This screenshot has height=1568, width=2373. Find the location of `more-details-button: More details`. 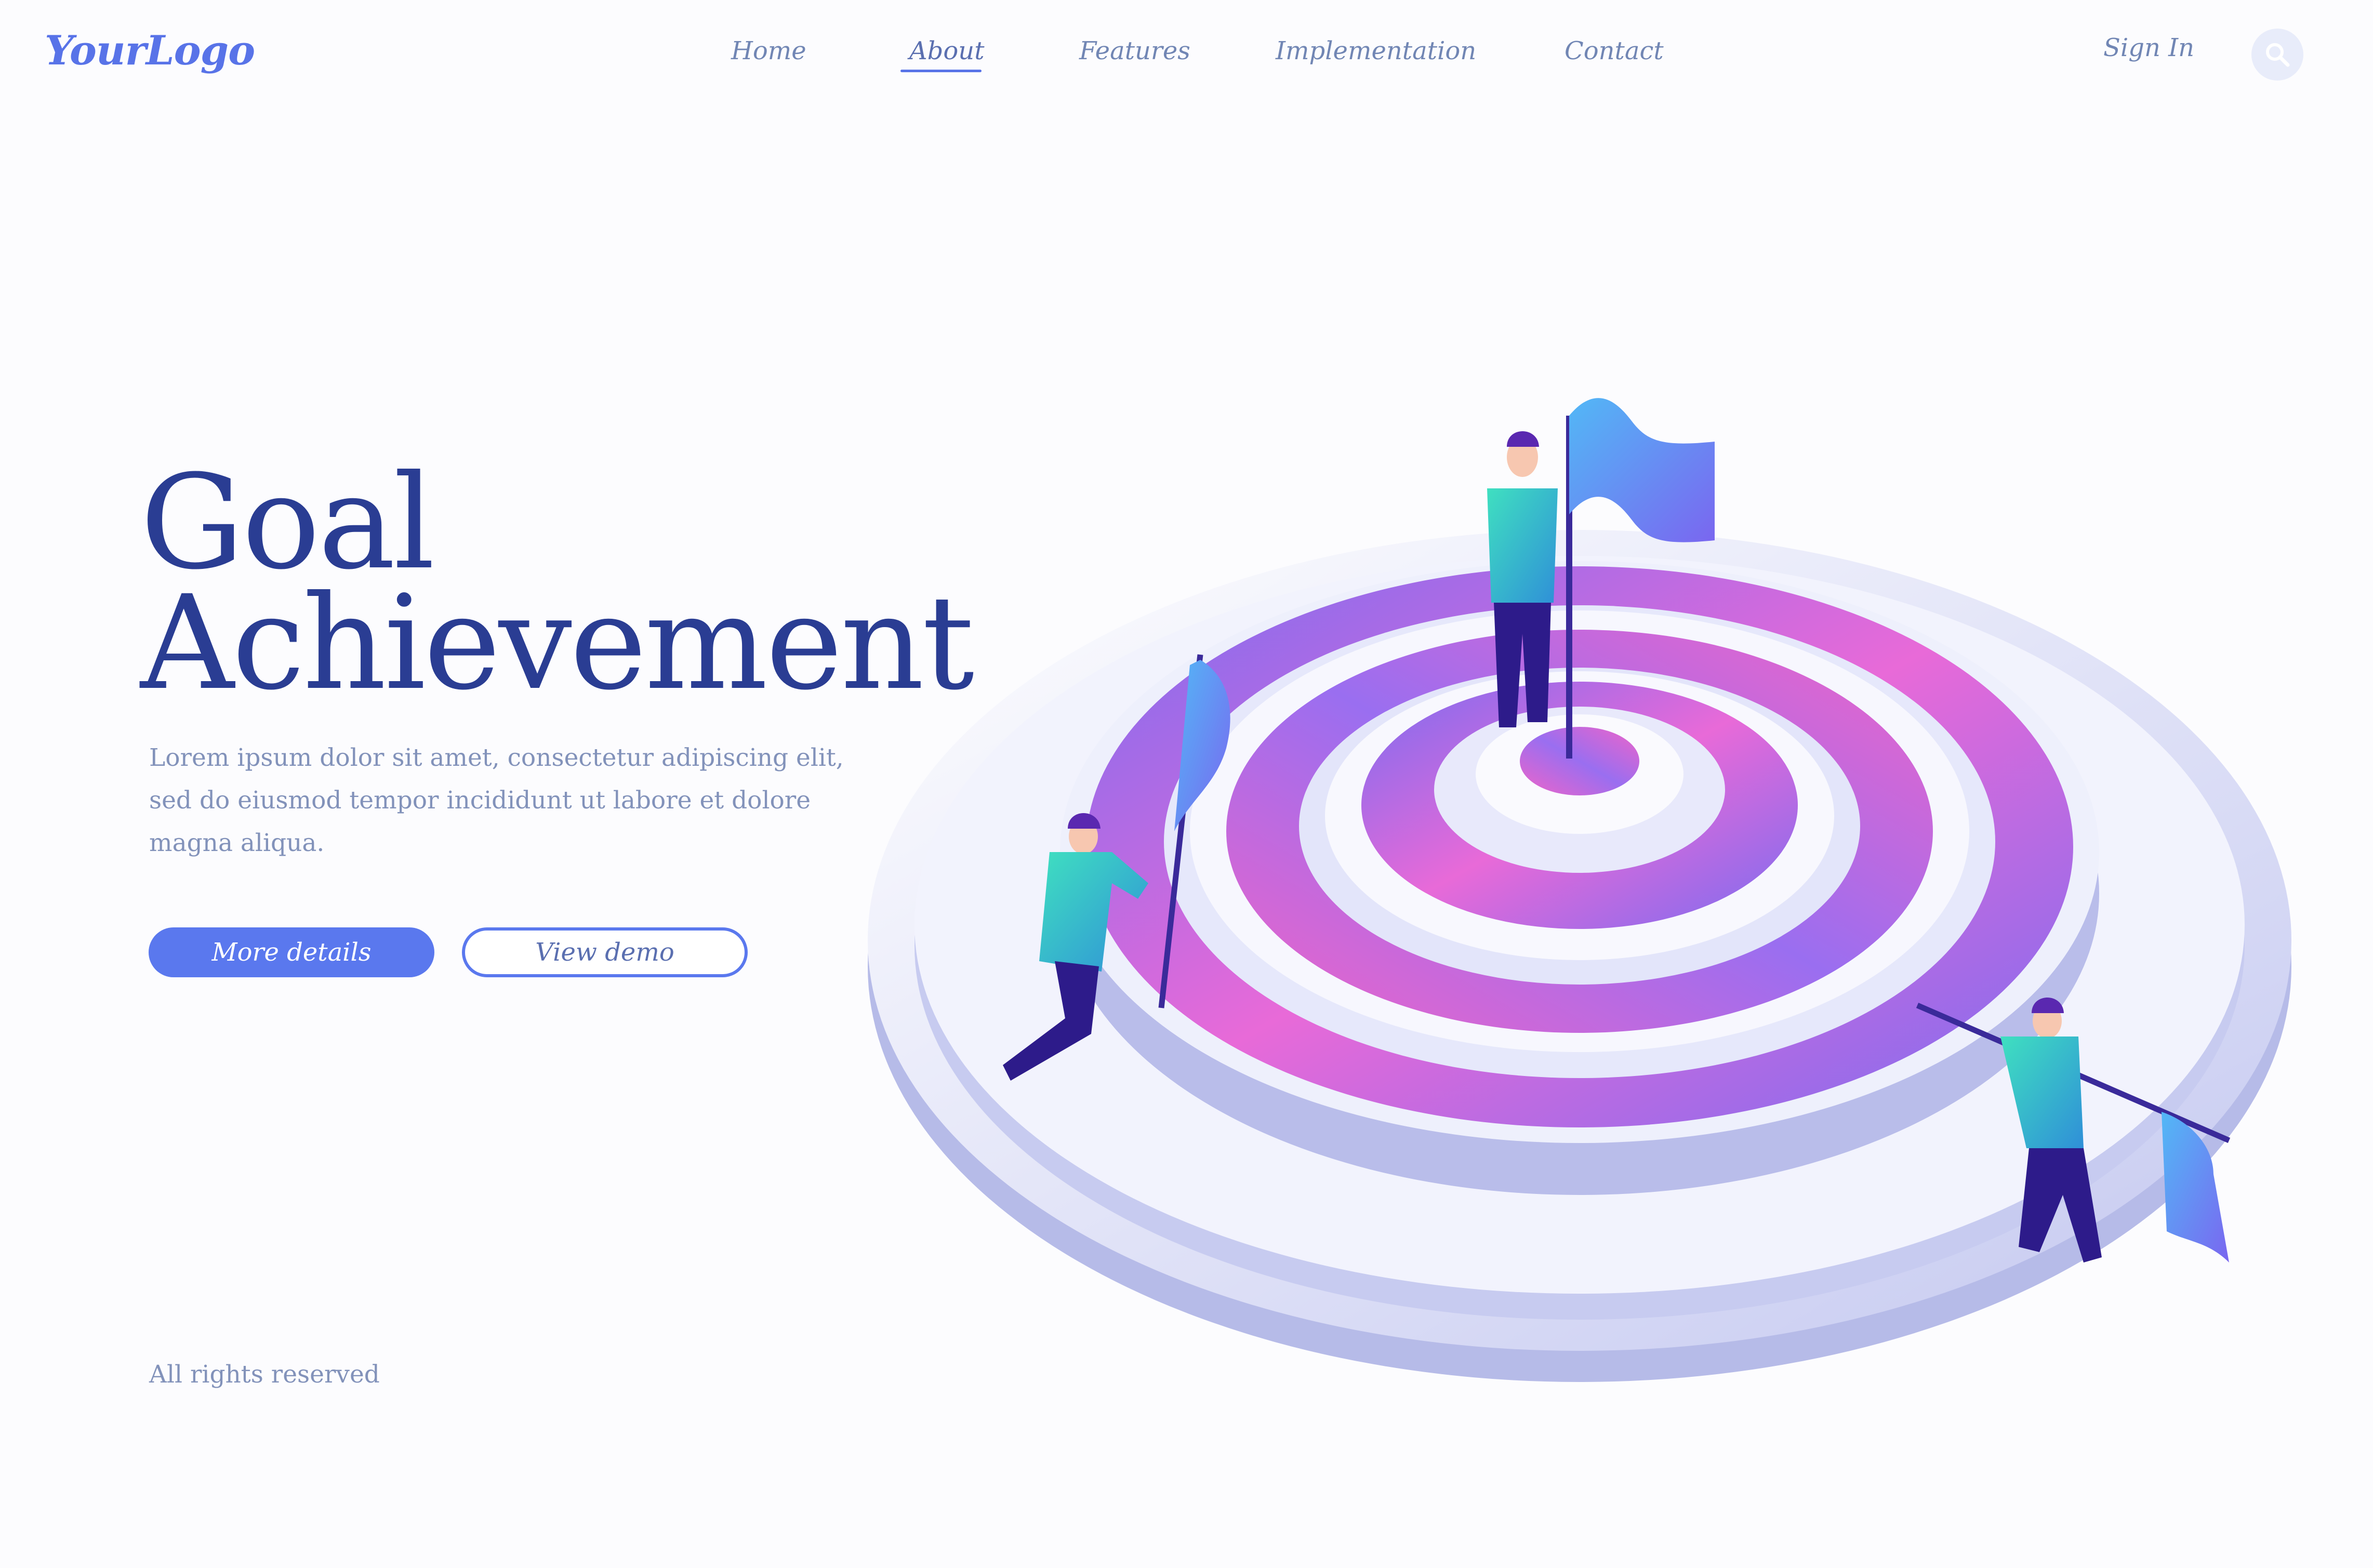

more-details-button: More details is located at coordinates (291, 952).